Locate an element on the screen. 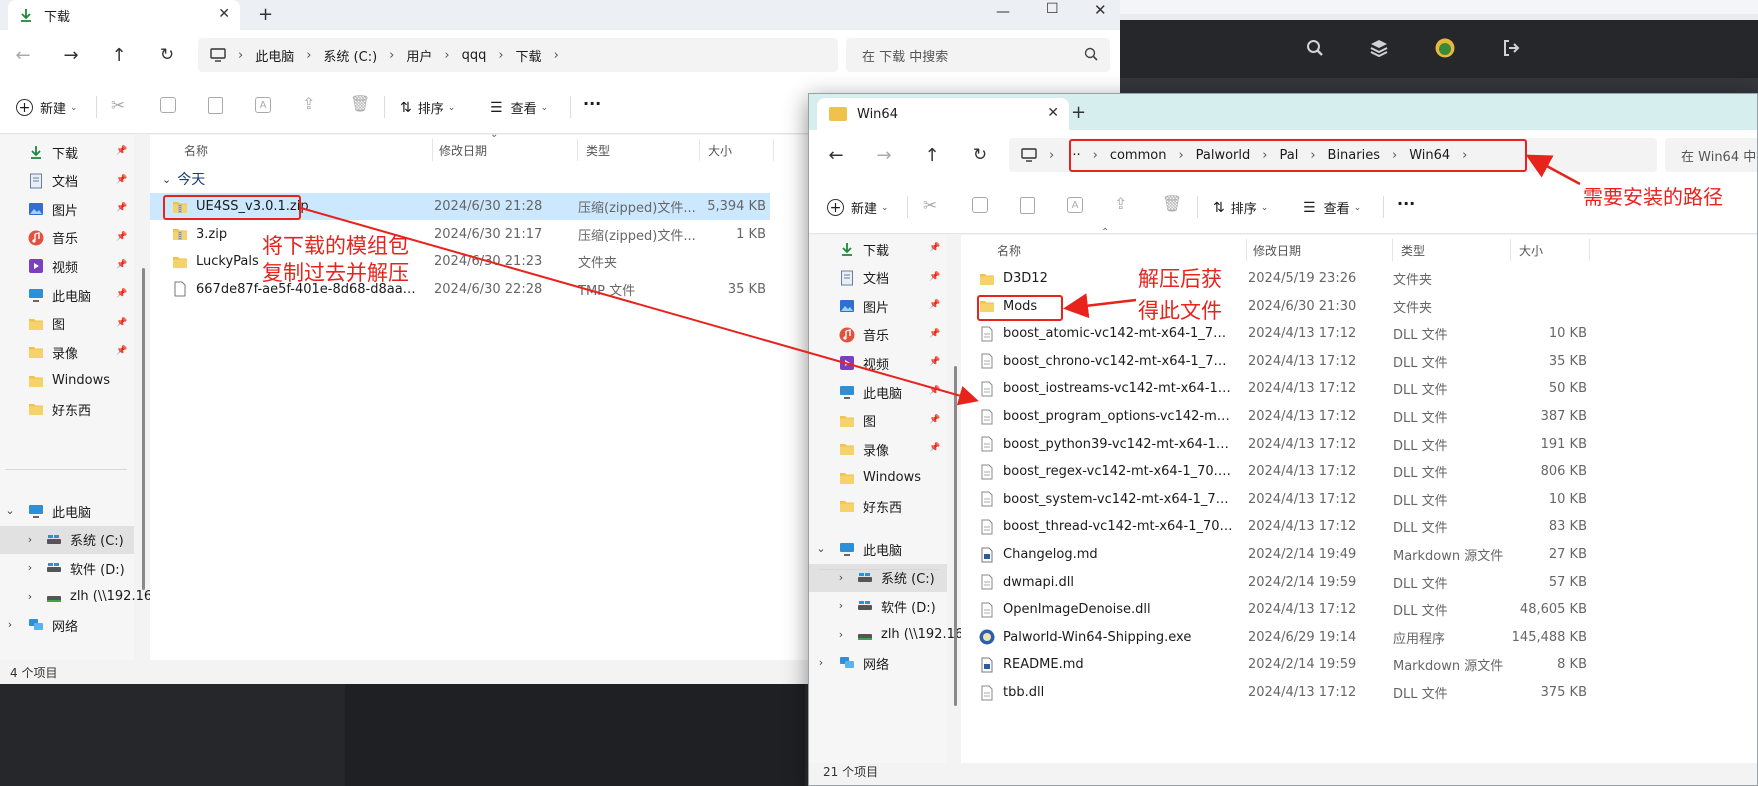  sort-button: ⇅ 排序 ⌄ is located at coordinates (1240, 208).